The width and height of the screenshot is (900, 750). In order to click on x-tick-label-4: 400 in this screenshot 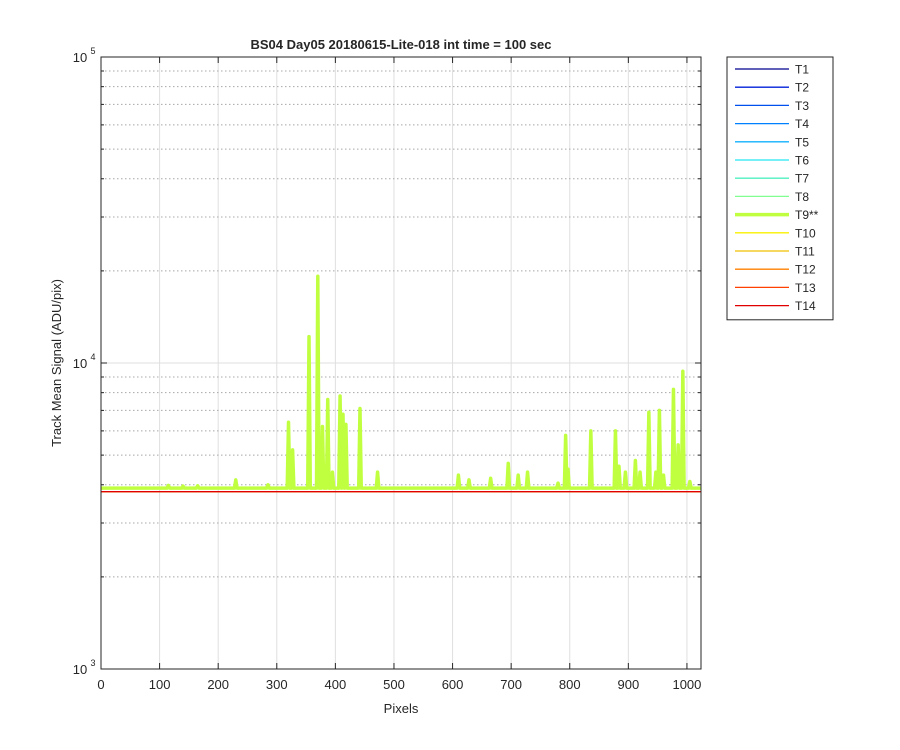, I will do `click(336, 684)`.